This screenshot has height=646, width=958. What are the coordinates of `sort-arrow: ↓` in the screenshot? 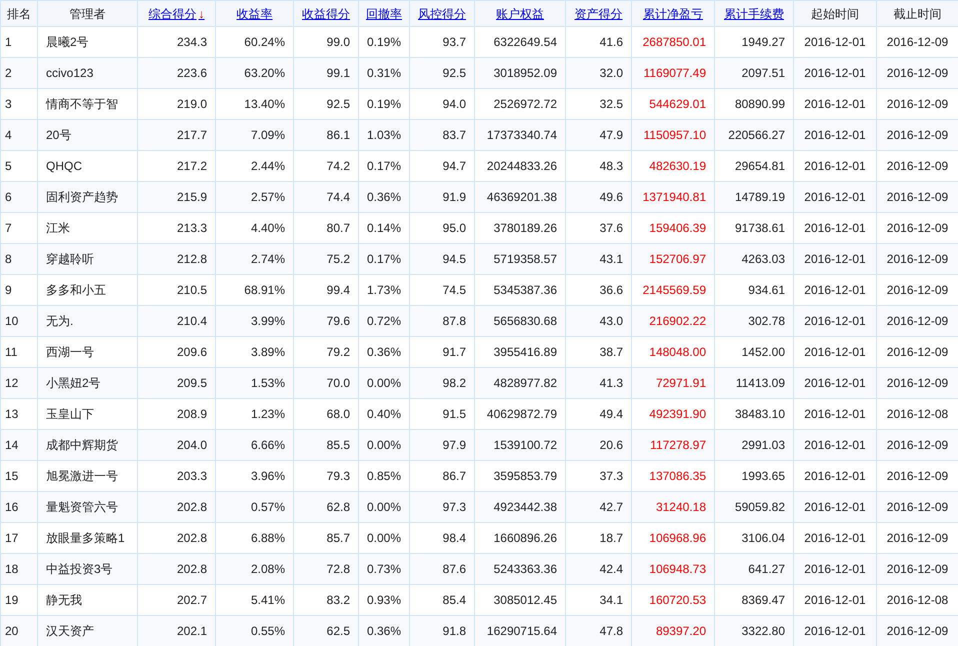 It's located at (201, 13).